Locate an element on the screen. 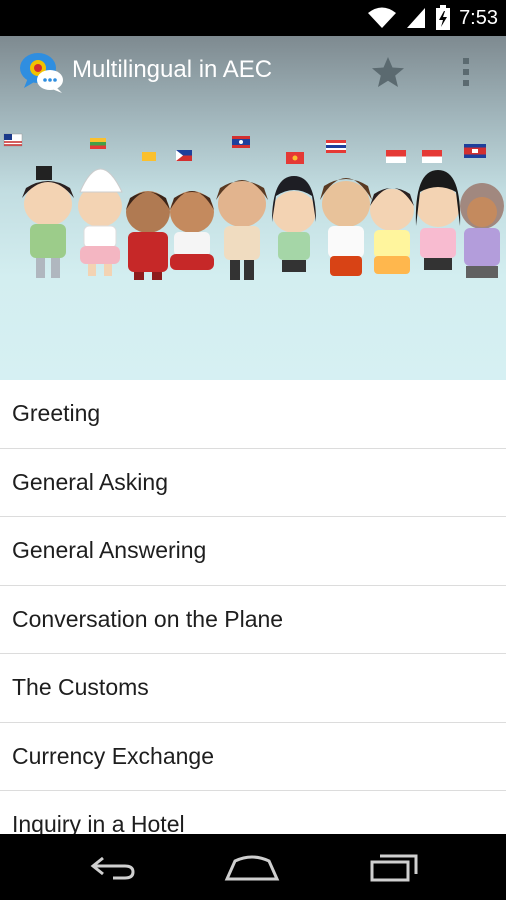 This screenshot has width=506, height=900. chibi-characters is located at coordinates (263, 223).